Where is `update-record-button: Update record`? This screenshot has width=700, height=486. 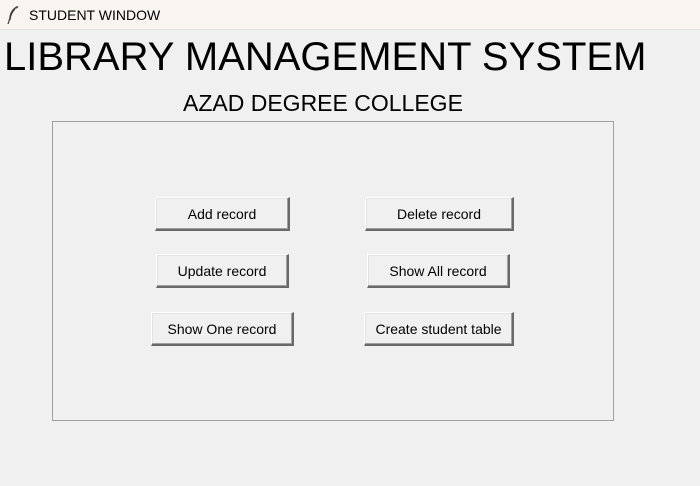
update-record-button: Update record is located at coordinates (222, 271).